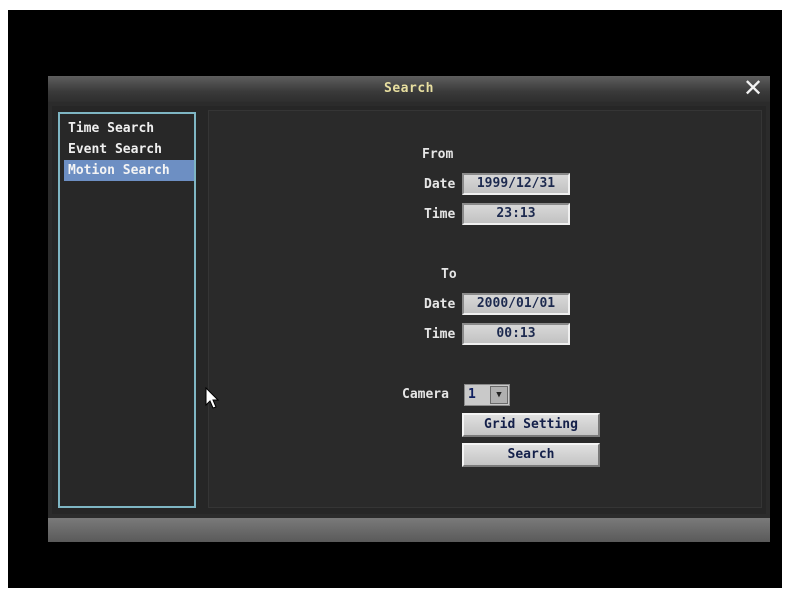  I want to click on menu-item-time-search: Time Search, so click(129, 128).